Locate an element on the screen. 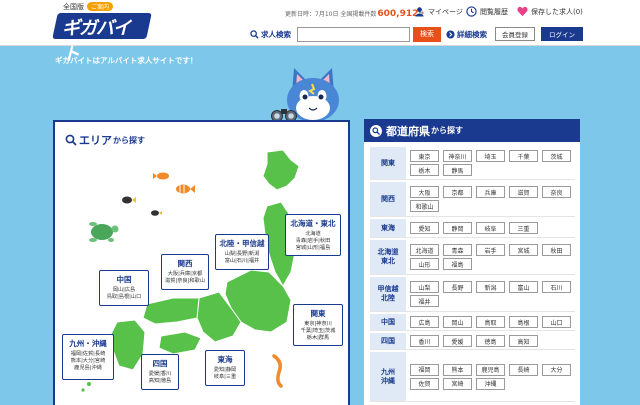 The height and width of the screenshot is (405, 640). prefecture-button: 千葉 is located at coordinates (523, 156).